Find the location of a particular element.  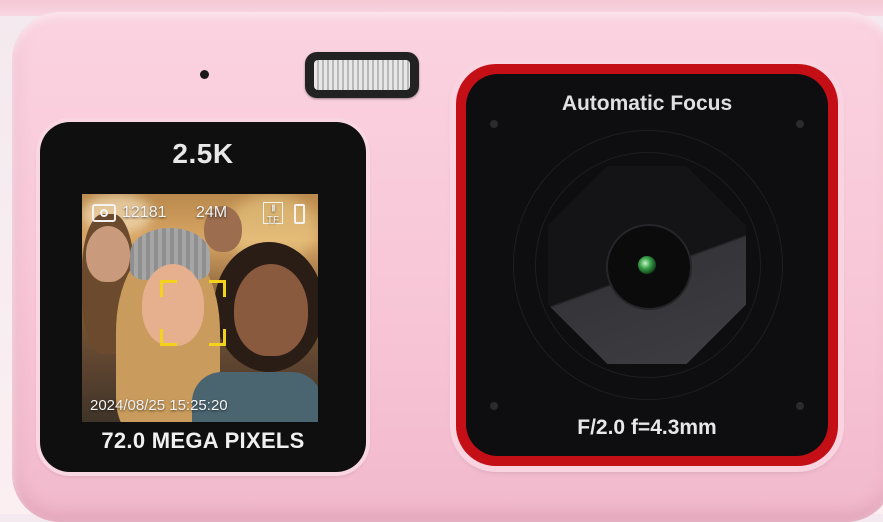

lens-glass is located at coordinates (647, 265).